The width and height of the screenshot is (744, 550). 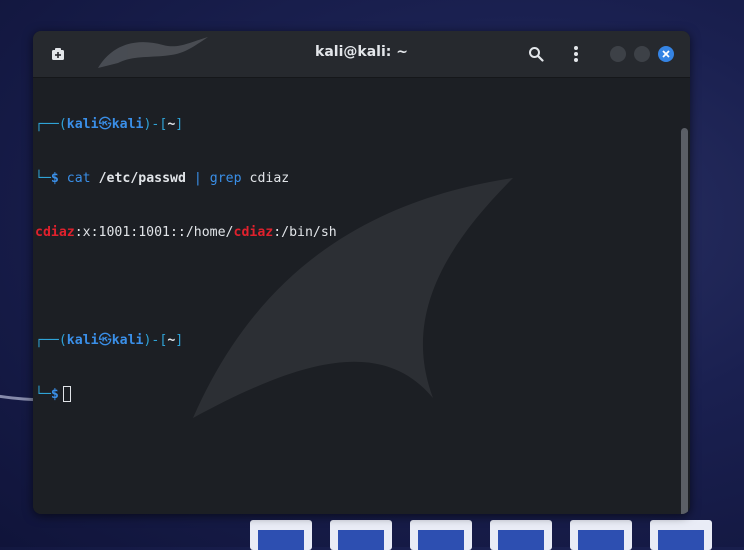 I want to click on output-text: :/bin/sh, so click(x=305, y=232).